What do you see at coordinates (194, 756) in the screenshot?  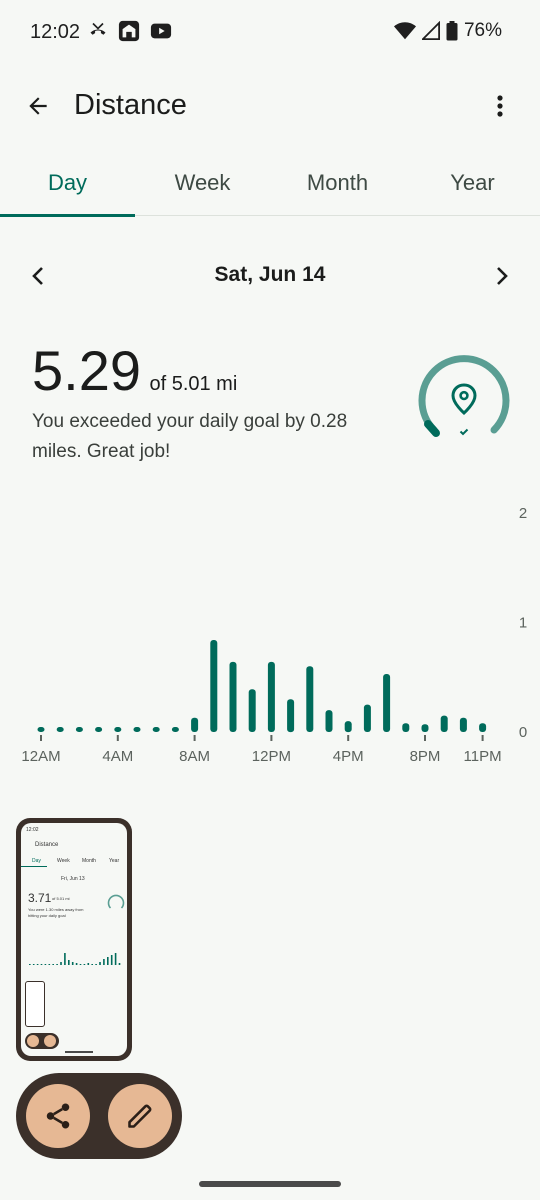 I see `x-tick-label: 8AM` at bounding box center [194, 756].